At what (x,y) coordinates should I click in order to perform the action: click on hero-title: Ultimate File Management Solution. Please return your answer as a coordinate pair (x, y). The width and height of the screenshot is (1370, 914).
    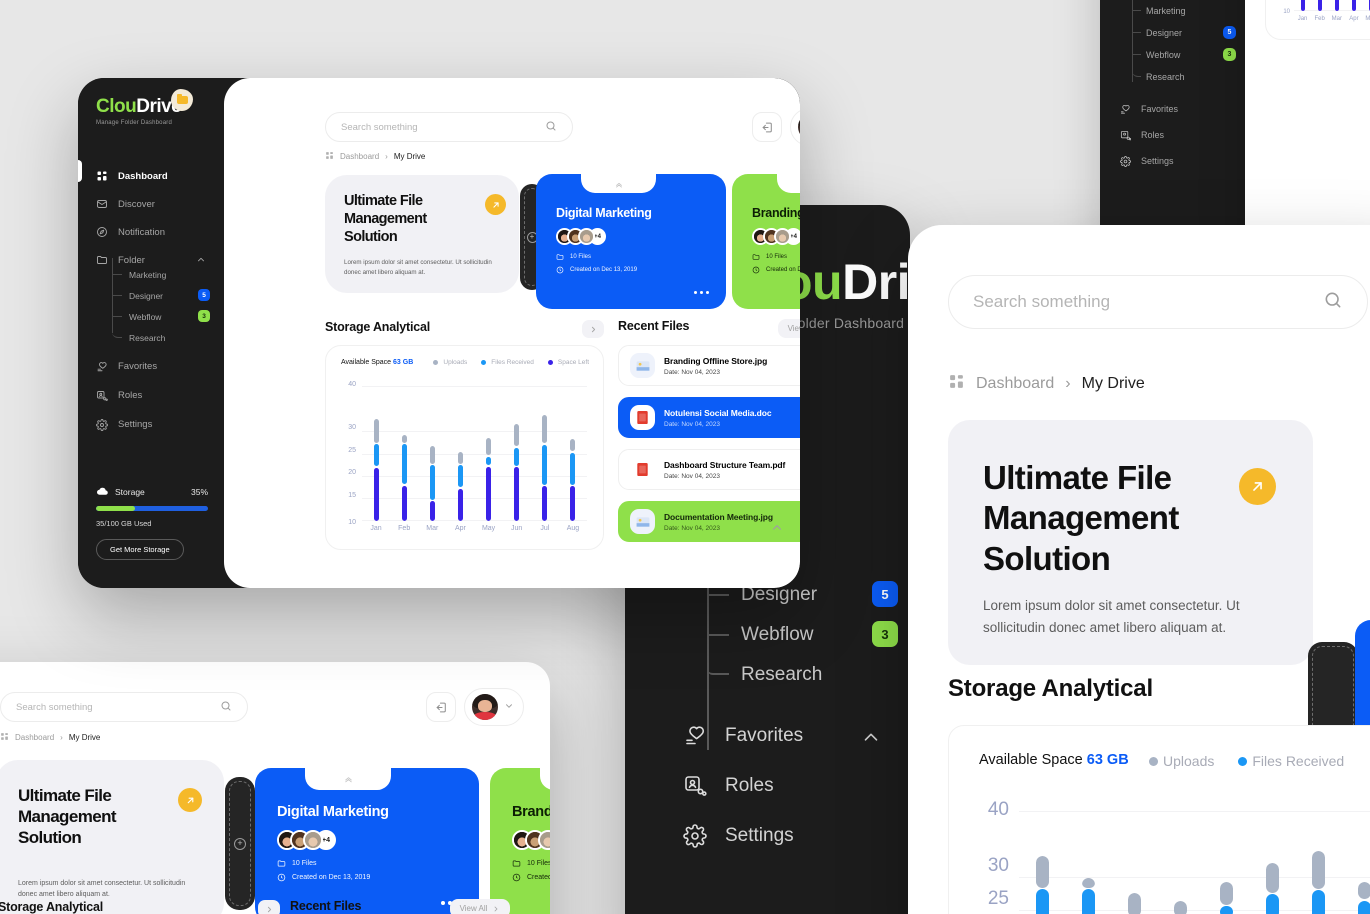
    Looking at the image, I should click on (1081, 518).